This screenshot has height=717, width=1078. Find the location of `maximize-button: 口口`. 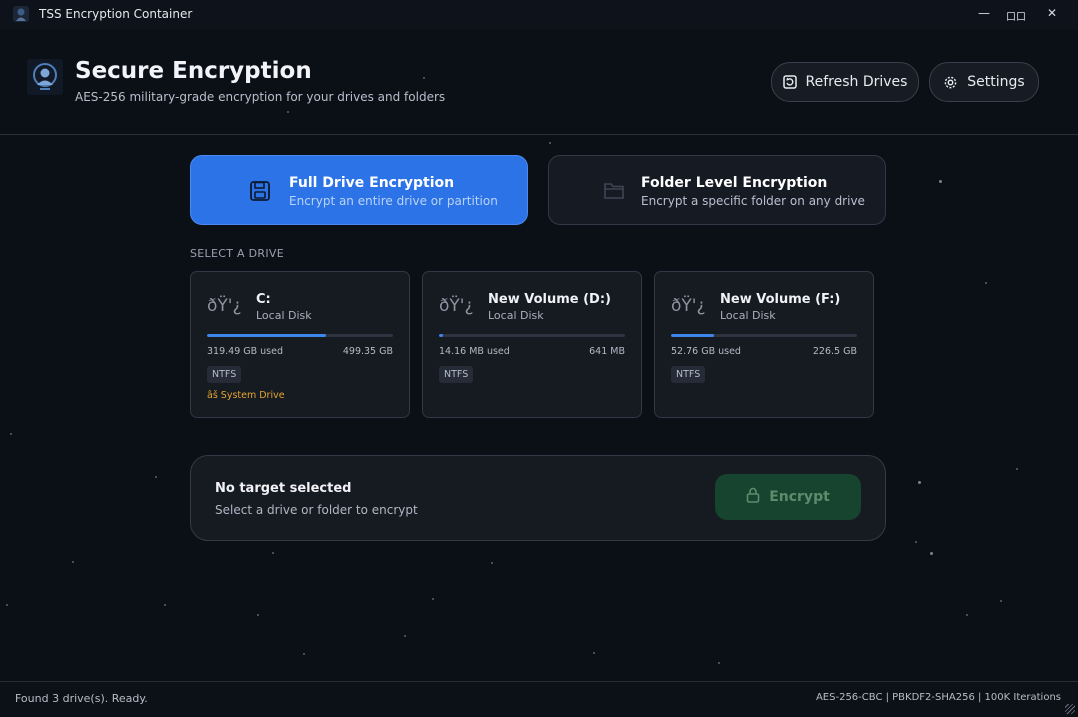

maximize-button: 口口 is located at coordinates (1016, 15).